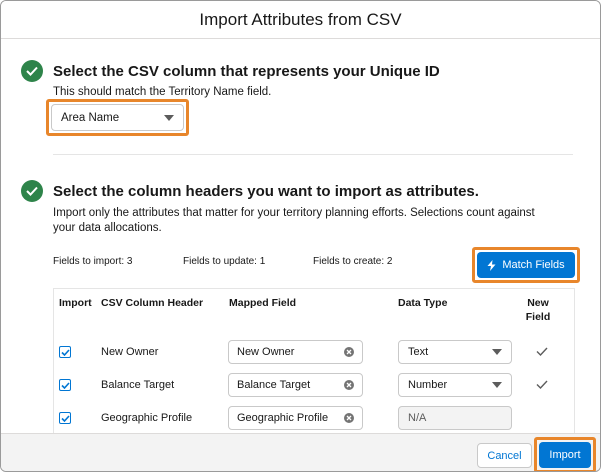  What do you see at coordinates (428, 385) in the screenshot?
I see `data-type-value: Number` at bounding box center [428, 385].